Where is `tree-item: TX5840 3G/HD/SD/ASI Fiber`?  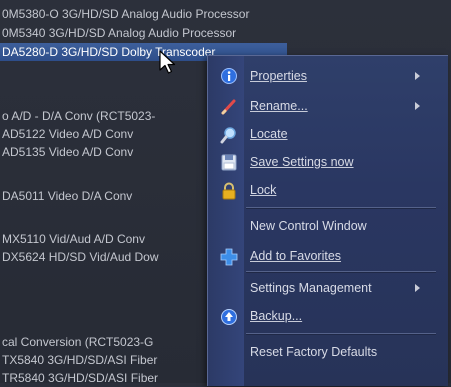
tree-item: TX5840 3G/HD/SD/ASI Fiber is located at coordinates (79, 360).